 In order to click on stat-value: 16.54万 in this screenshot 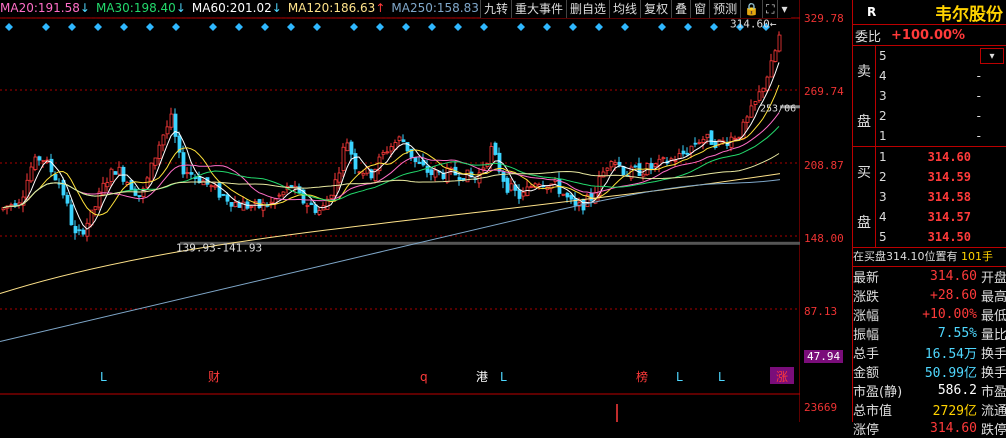, I will do `click(950, 354)`.